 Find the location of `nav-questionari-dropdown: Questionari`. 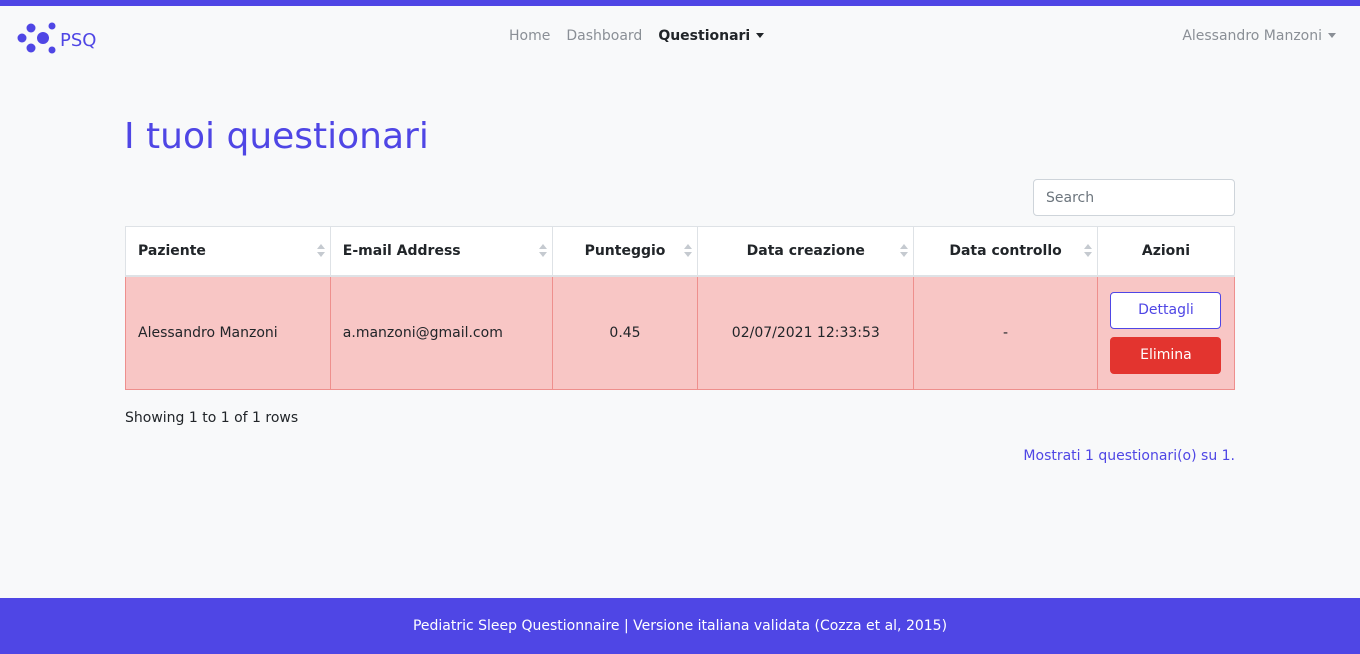

nav-questionari-dropdown: Questionari is located at coordinates (711, 36).